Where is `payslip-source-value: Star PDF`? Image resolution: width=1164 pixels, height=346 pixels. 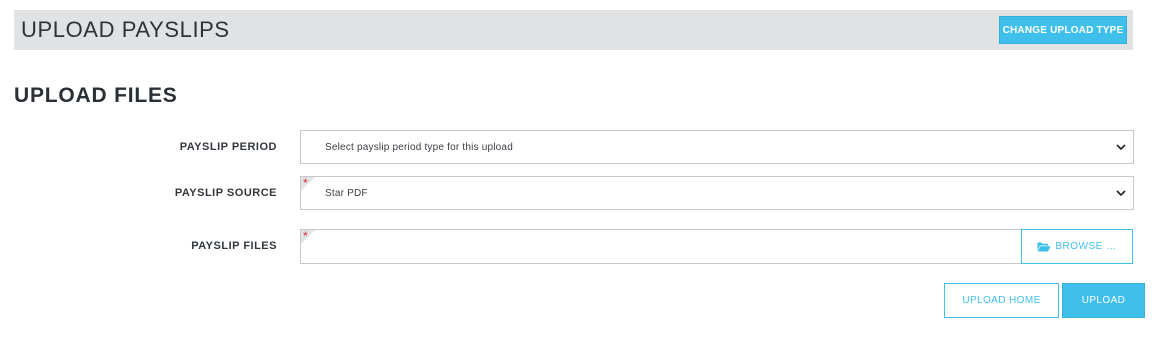 payslip-source-value: Star PDF is located at coordinates (346, 193).